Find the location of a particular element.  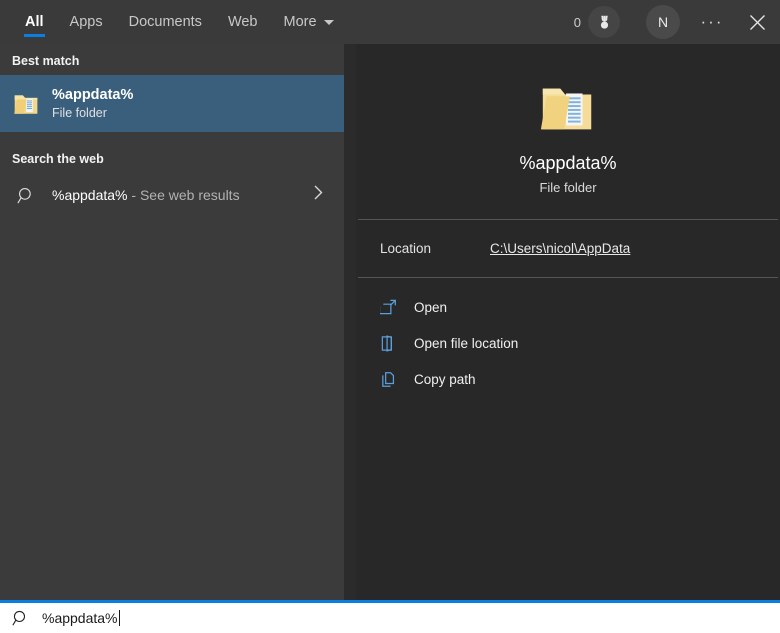

tab-list: All Apps Documents Web More is located at coordinates (173, 22).